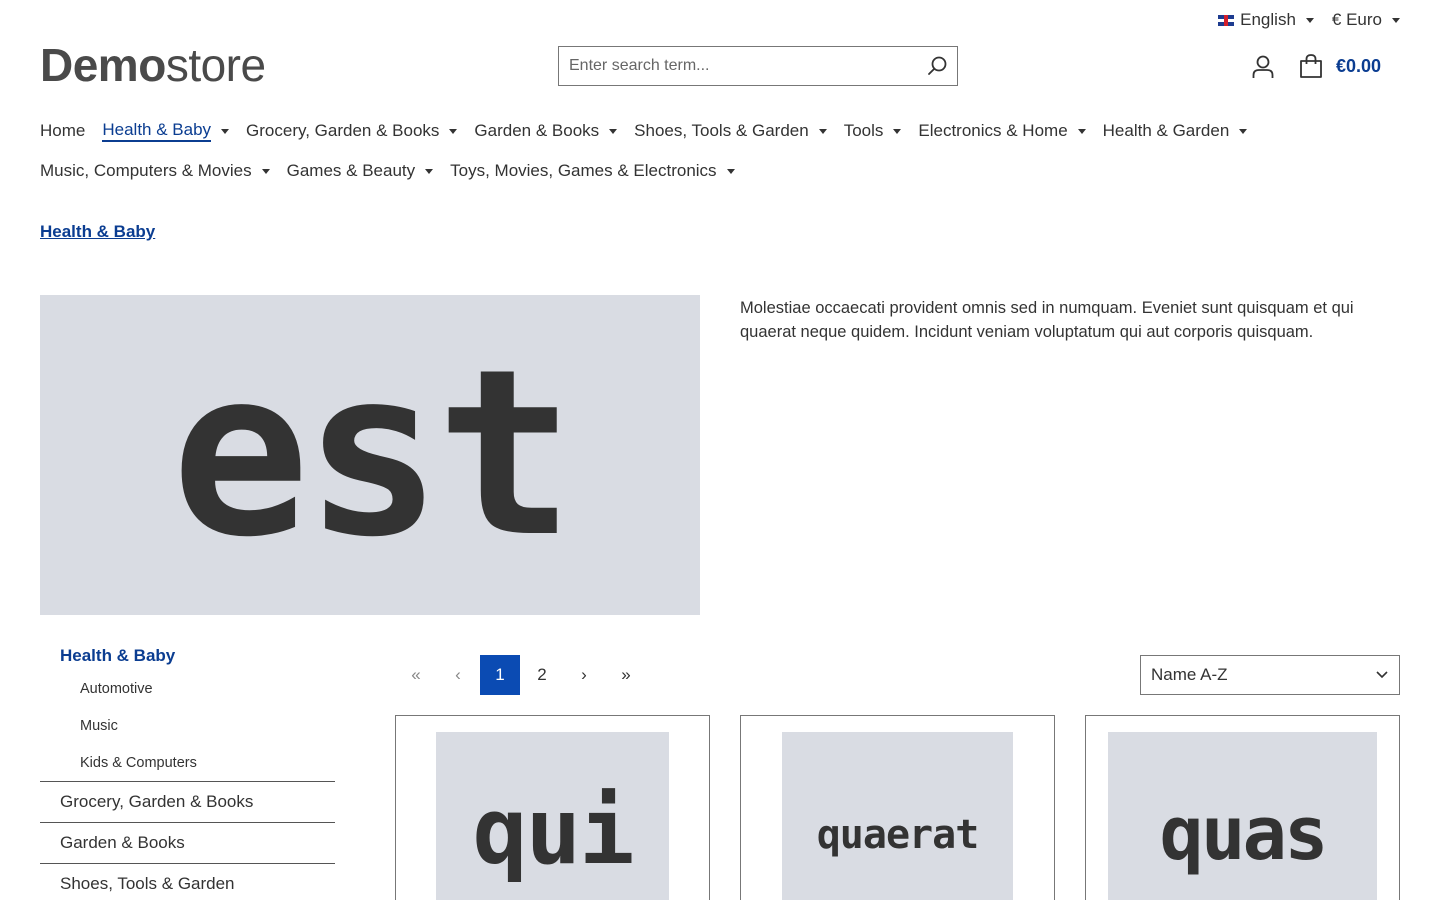 This screenshot has height=900, width=1440. What do you see at coordinates (1356, 19) in the screenshot?
I see `currency-label: € Euro` at bounding box center [1356, 19].